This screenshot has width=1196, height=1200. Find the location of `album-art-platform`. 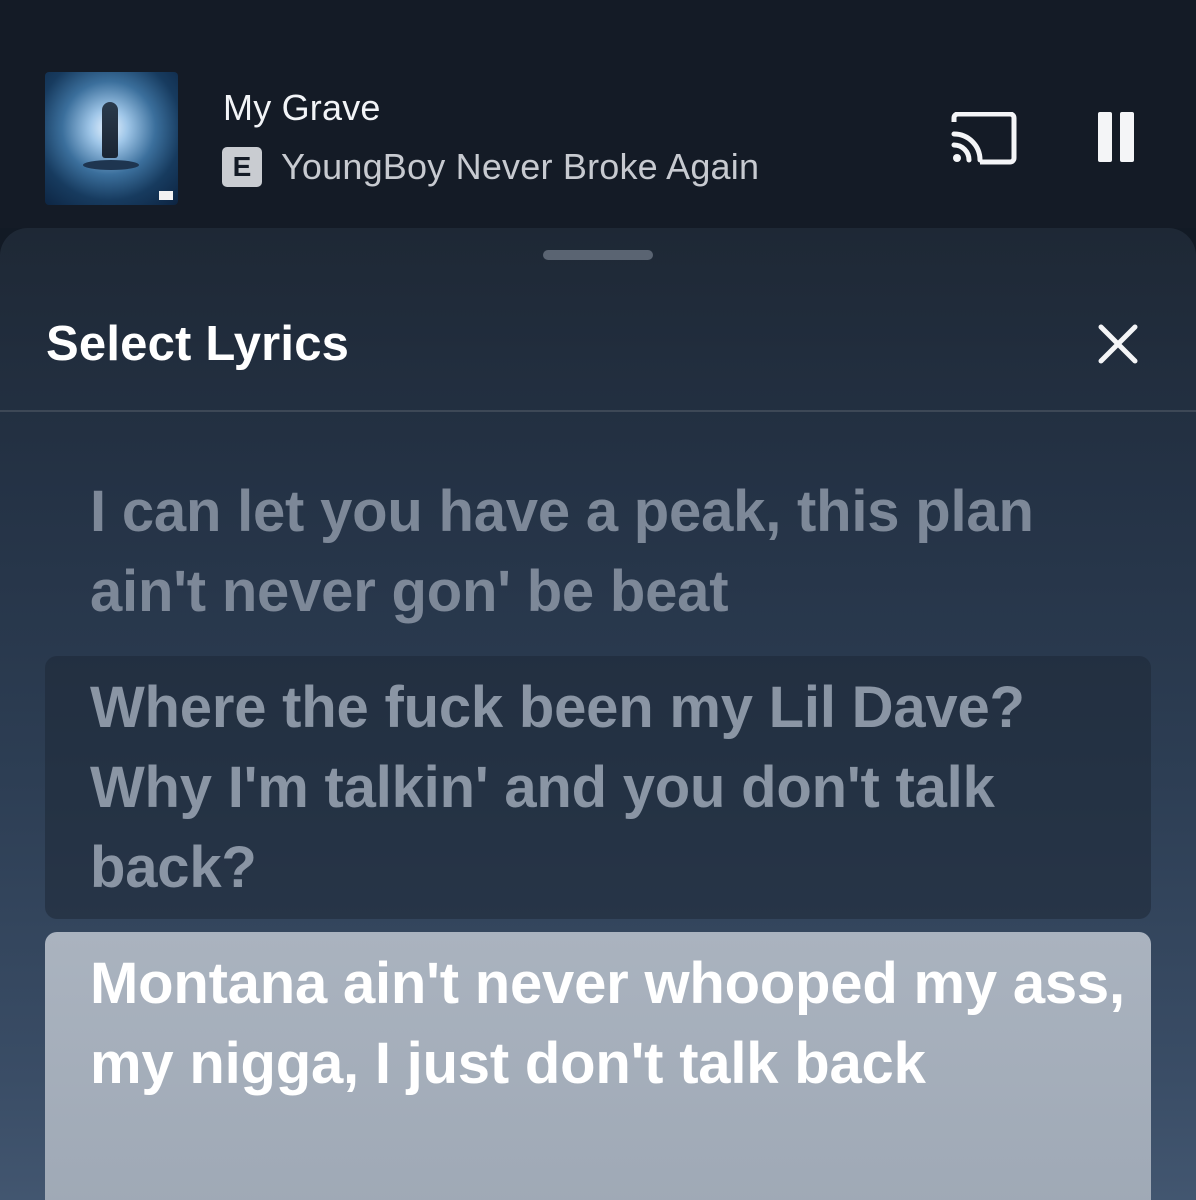

album-art-platform is located at coordinates (111, 165).